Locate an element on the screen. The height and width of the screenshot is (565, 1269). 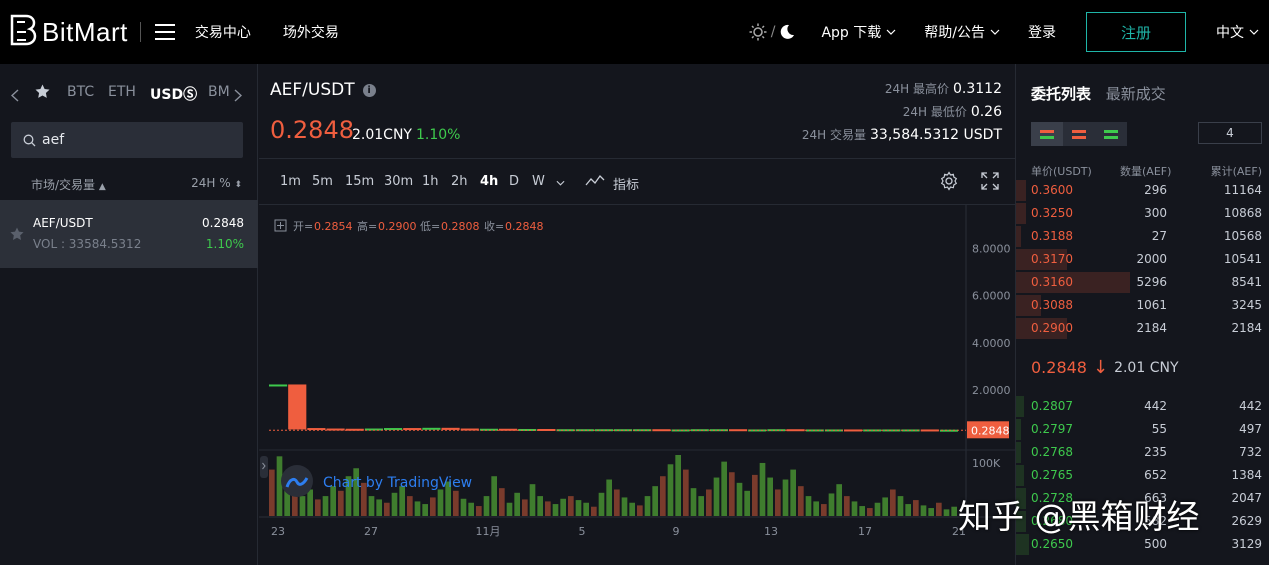
view-bids-button is located at coordinates (1111, 134).